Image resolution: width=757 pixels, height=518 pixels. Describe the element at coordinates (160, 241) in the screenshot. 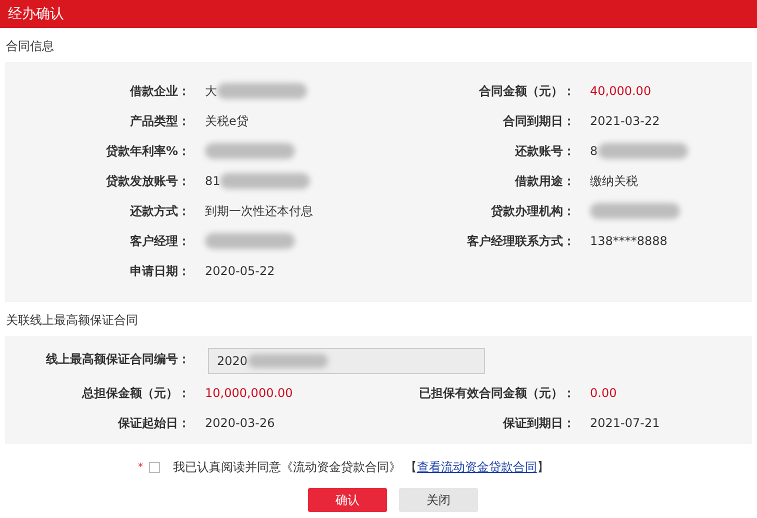

I see `field-label: 客户经理：` at that location.